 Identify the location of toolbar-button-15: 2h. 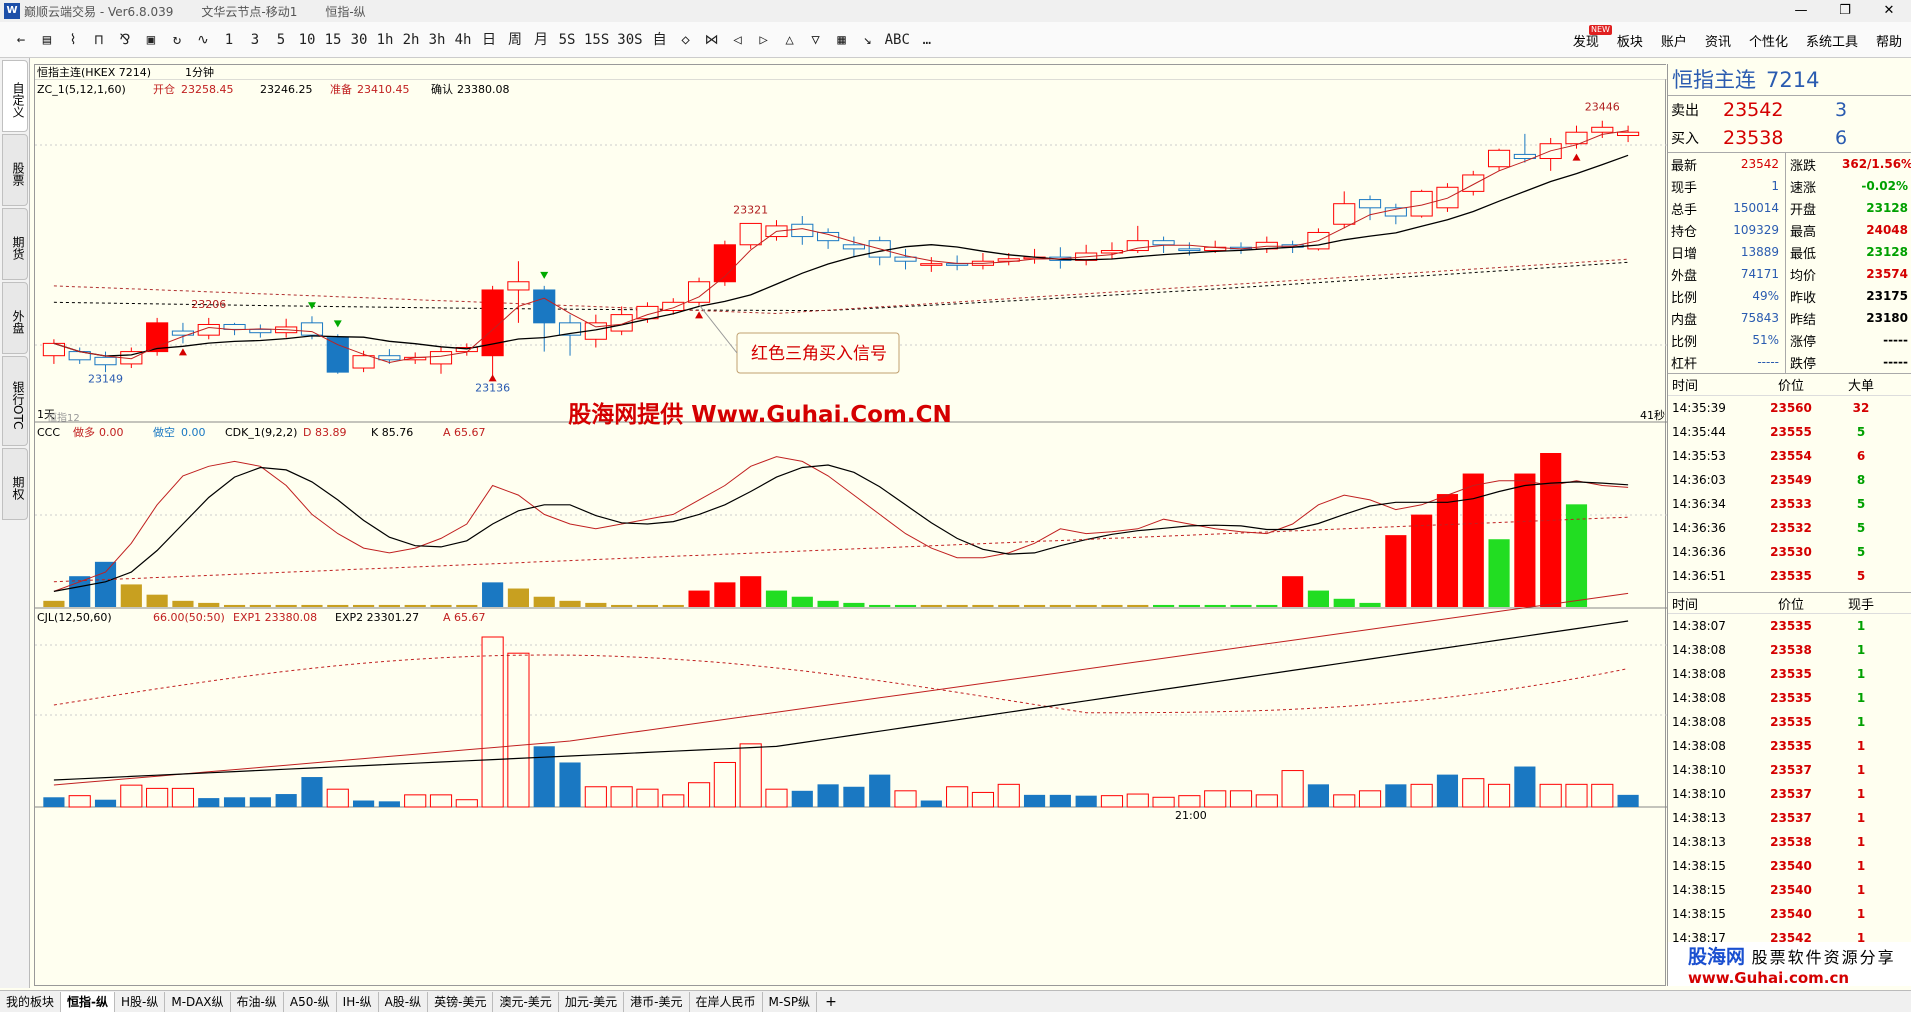
(411, 40).